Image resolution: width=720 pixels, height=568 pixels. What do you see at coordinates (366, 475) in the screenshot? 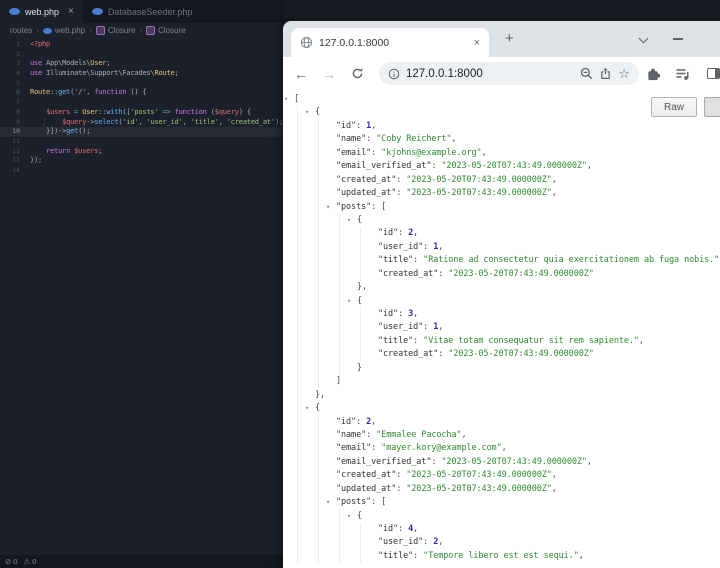
I see `json-token: "created_at"` at bounding box center [366, 475].